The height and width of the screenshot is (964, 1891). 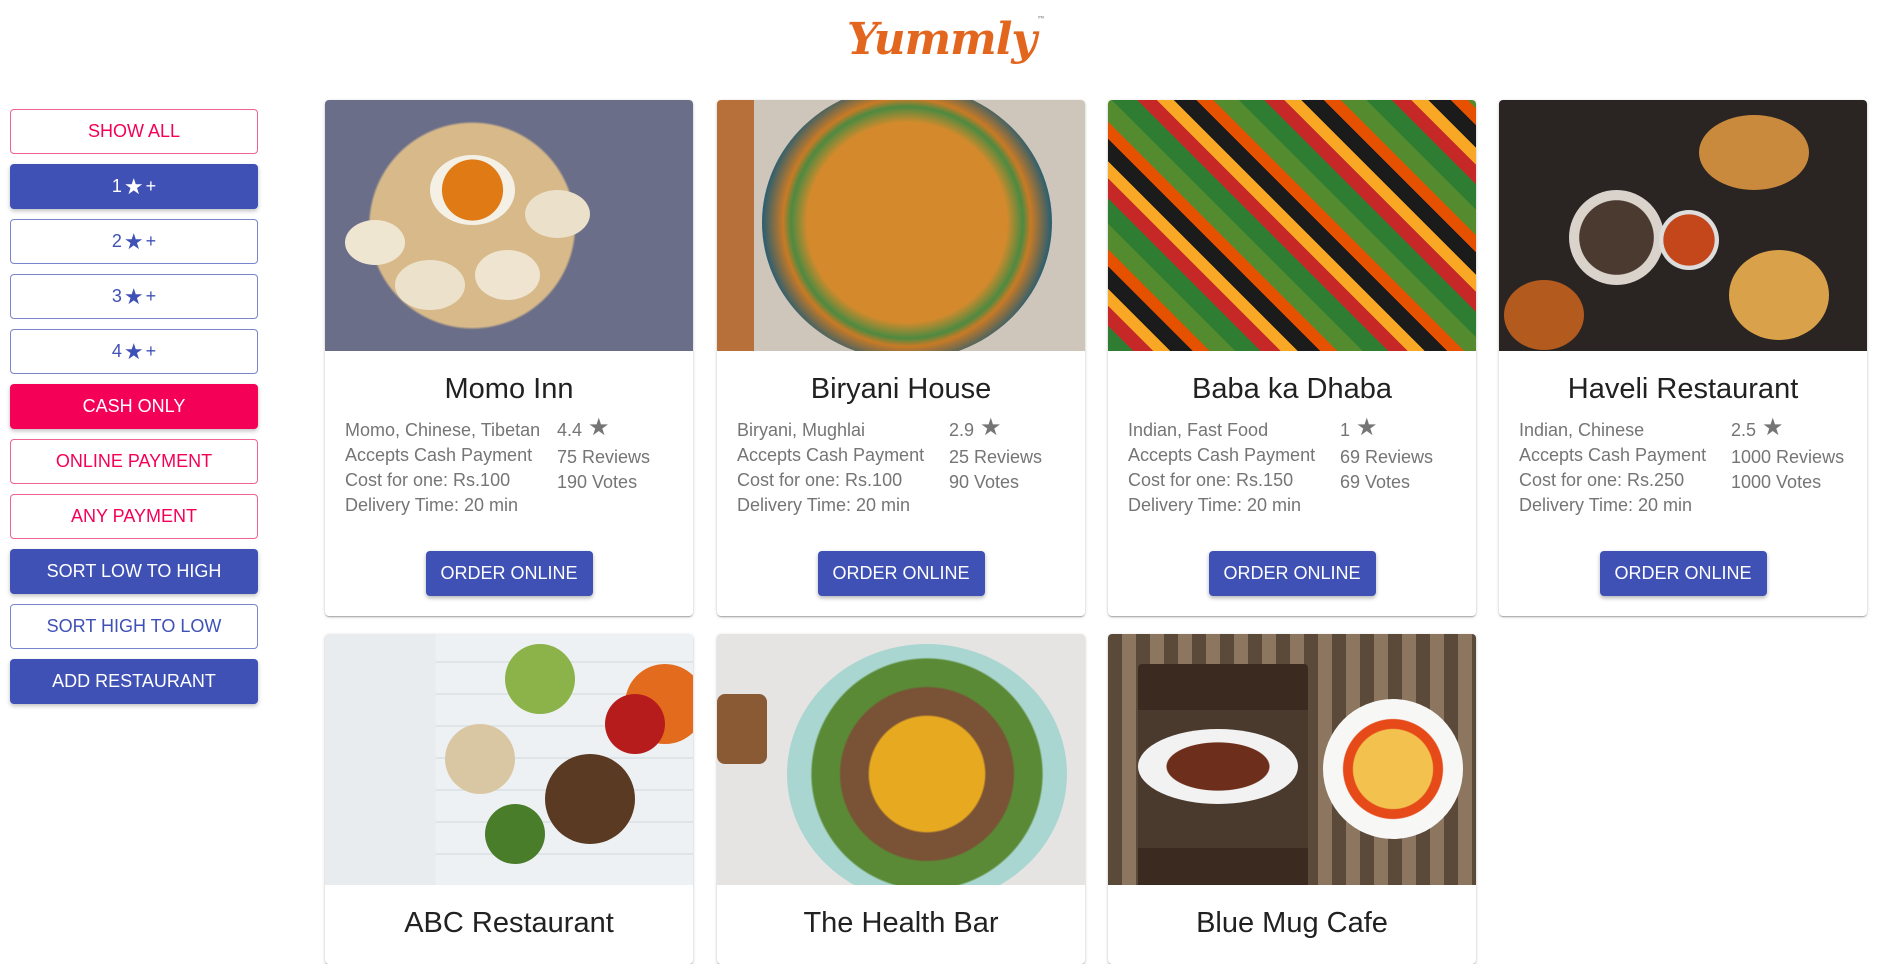 I want to click on reviews-count: 69 Reviews, so click(x=1387, y=457).